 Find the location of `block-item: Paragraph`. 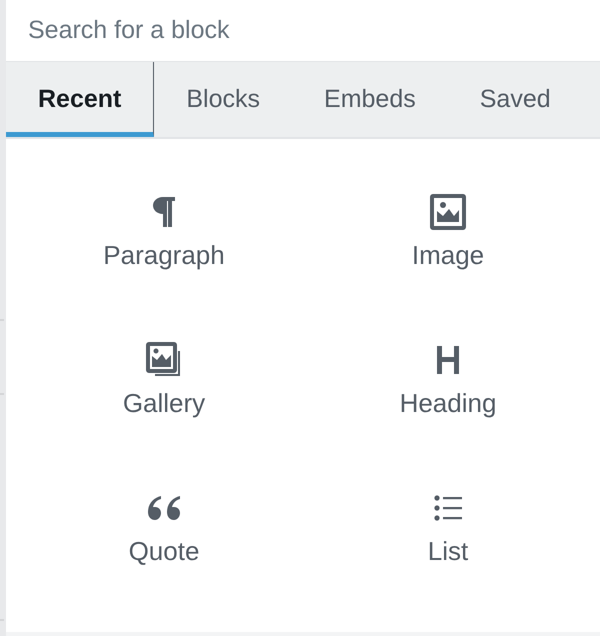

block-item: Paragraph is located at coordinates (164, 232).